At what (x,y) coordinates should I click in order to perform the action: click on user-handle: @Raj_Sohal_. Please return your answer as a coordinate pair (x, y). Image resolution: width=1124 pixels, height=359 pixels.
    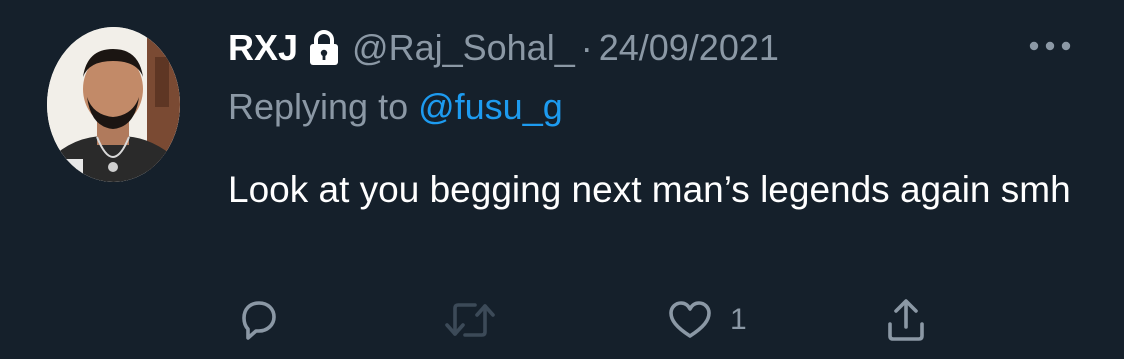
    Looking at the image, I should click on (463, 48).